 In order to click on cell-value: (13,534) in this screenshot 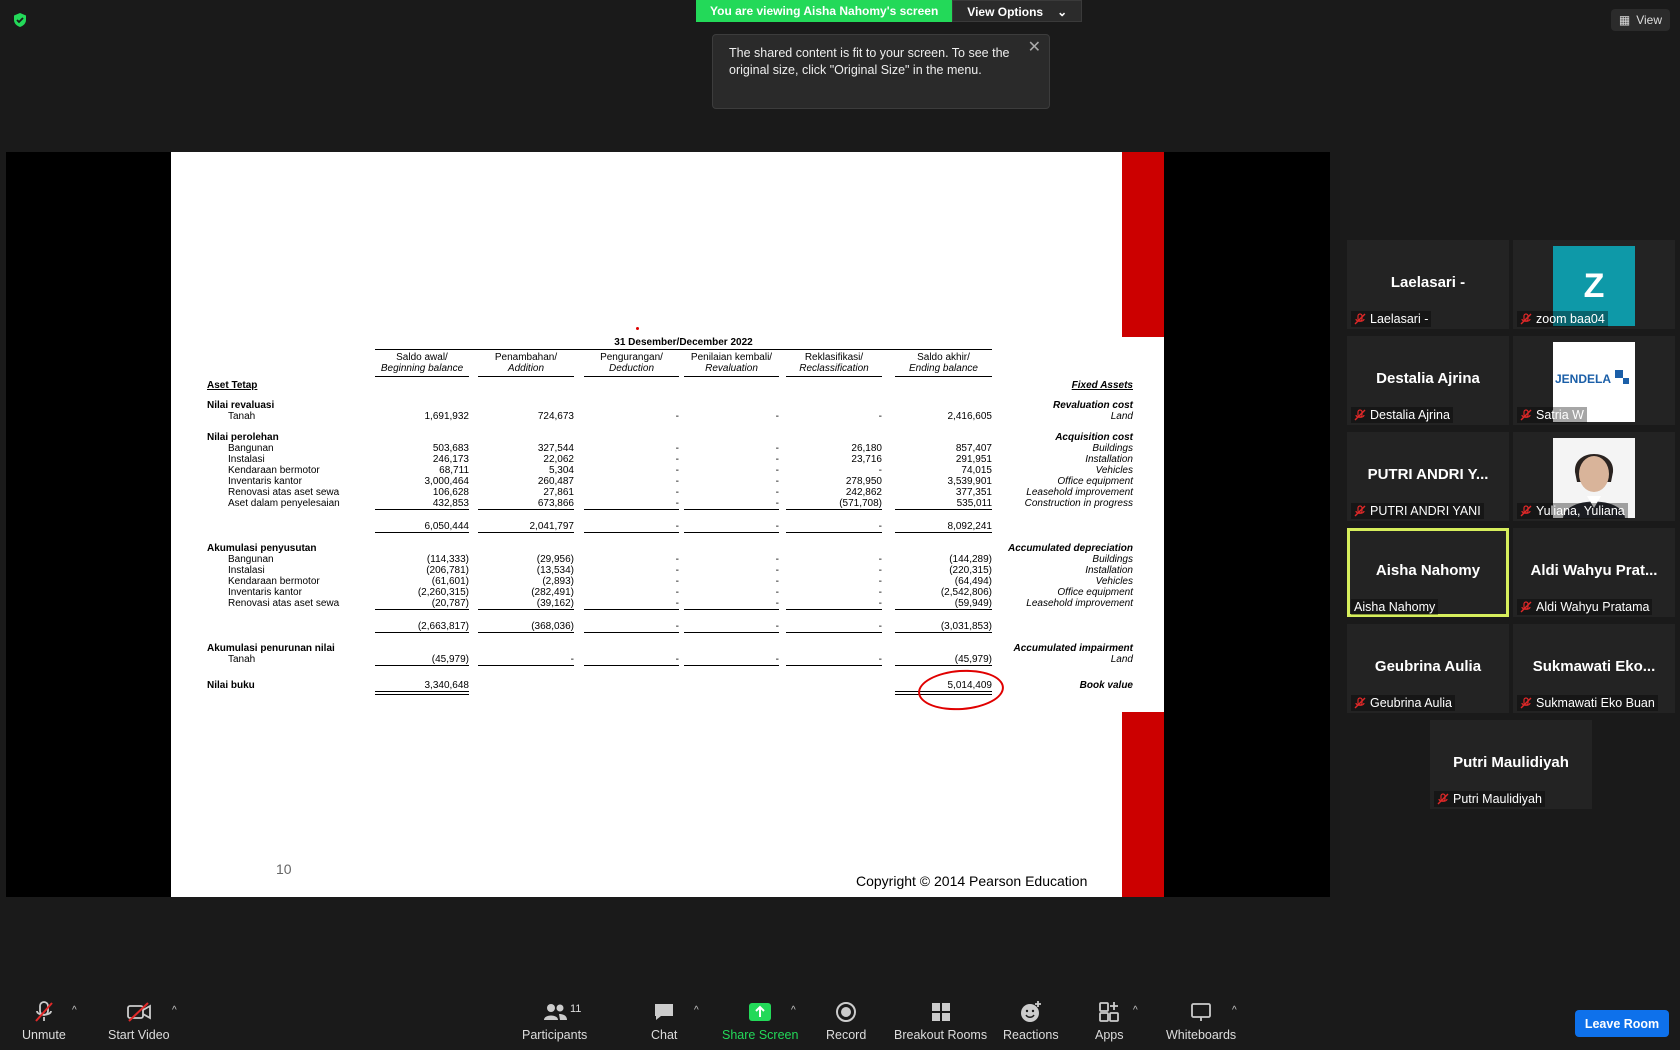, I will do `click(555, 570)`.